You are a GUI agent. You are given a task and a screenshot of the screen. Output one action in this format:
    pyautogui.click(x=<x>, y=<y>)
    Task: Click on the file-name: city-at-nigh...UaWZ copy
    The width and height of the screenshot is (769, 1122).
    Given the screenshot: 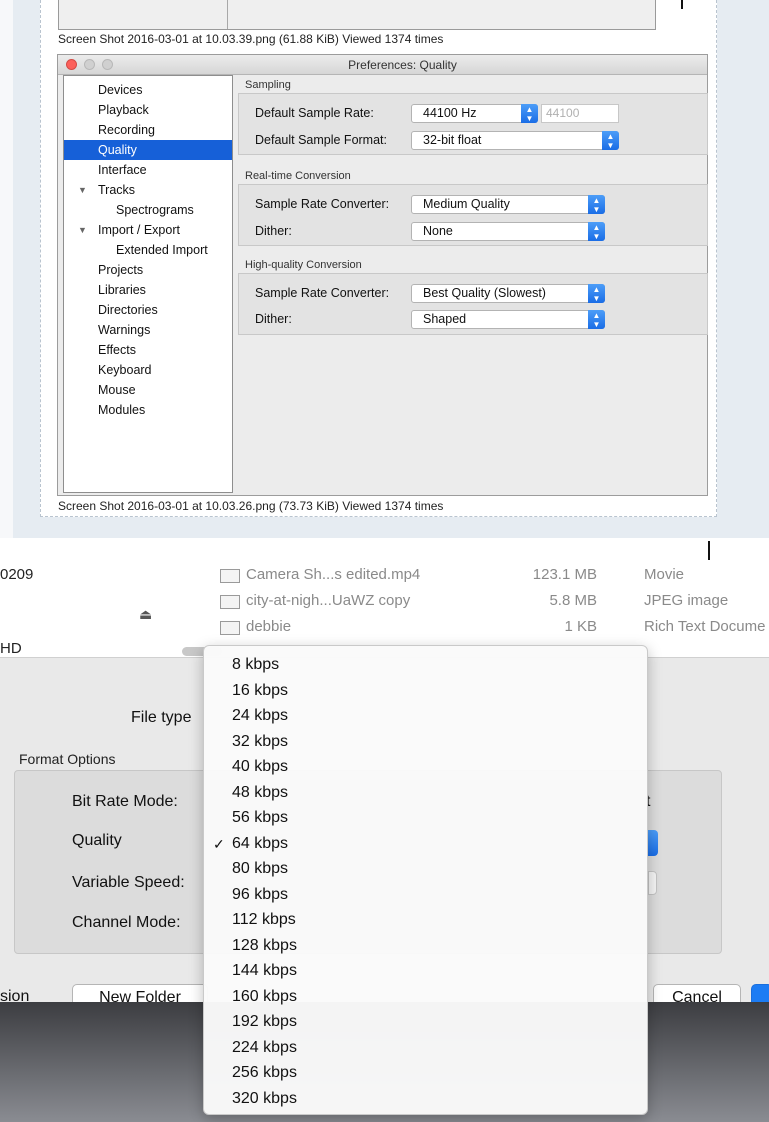 What is the action you would take?
    pyautogui.click(x=328, y=600)
    